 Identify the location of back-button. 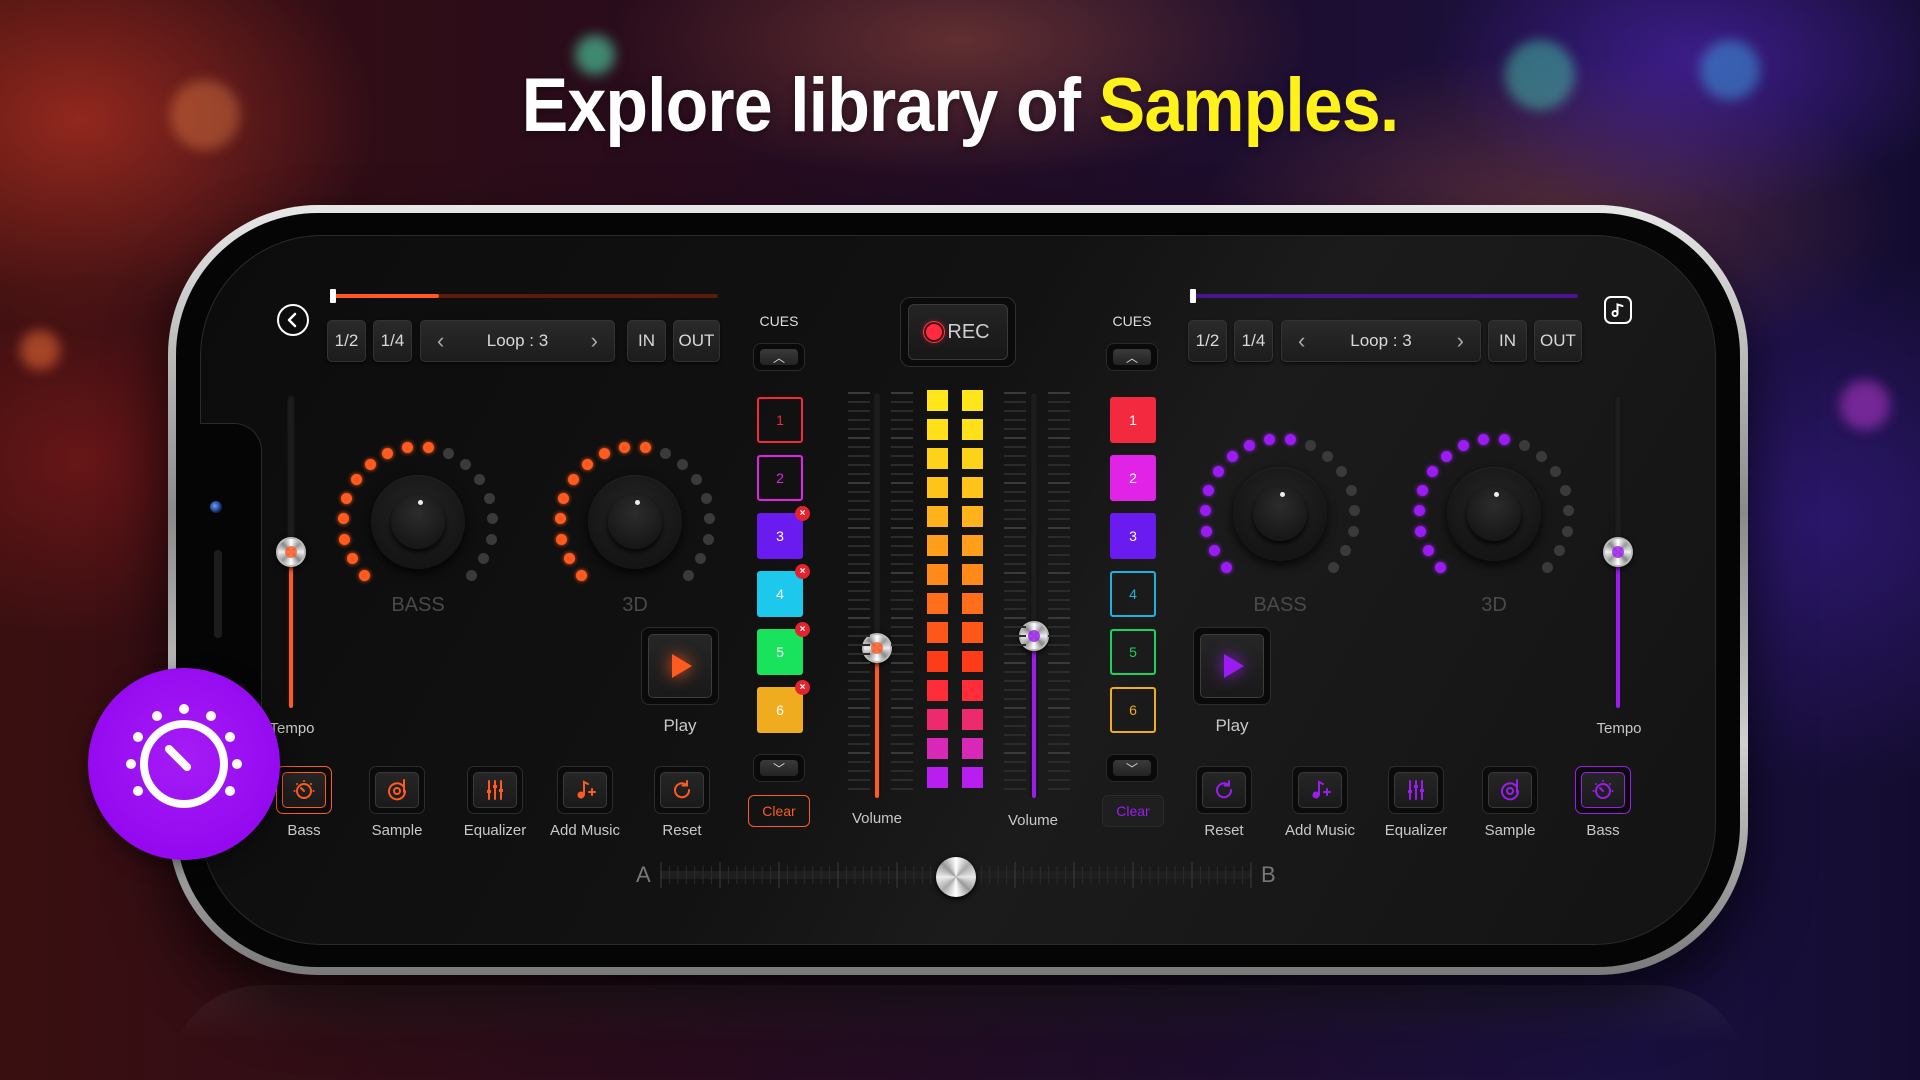
(293, 320).